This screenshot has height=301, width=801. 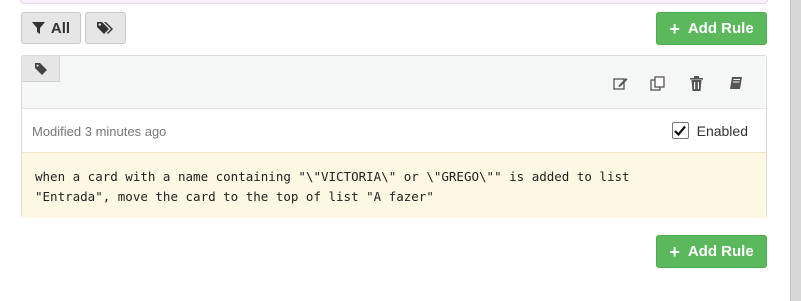 I want to click on edit-icon, so click(x=619, y=83).